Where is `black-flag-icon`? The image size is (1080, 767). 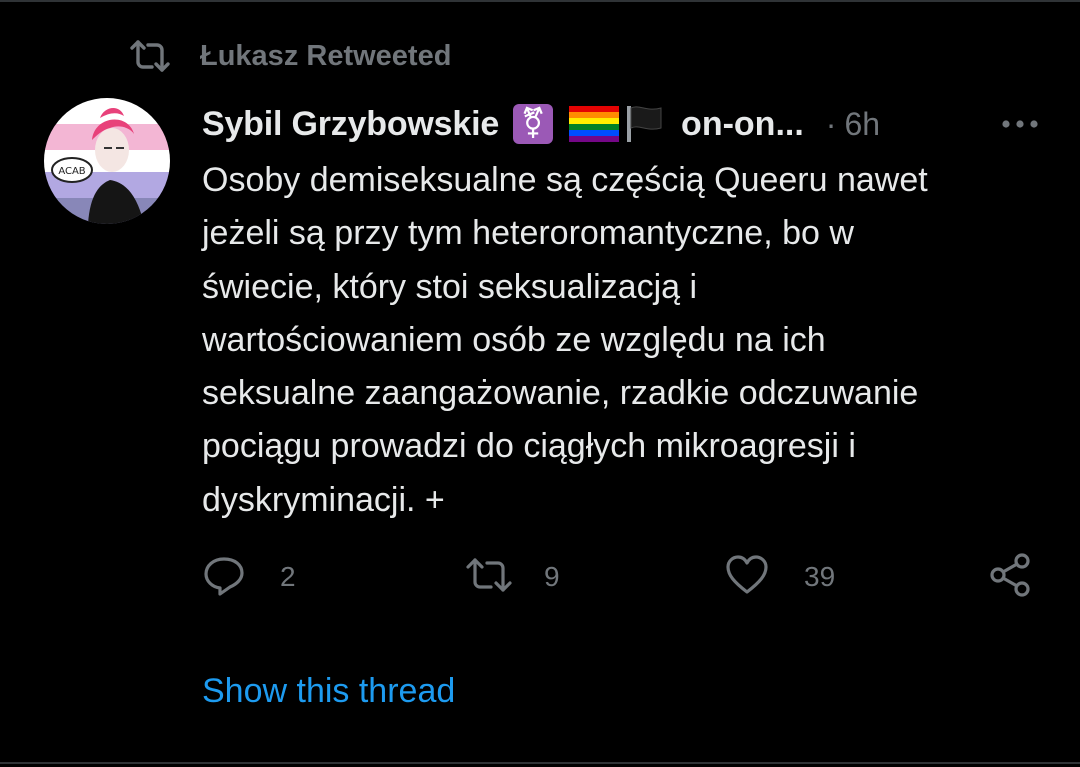
black-flag-icon is located at coordinates (644, 124).